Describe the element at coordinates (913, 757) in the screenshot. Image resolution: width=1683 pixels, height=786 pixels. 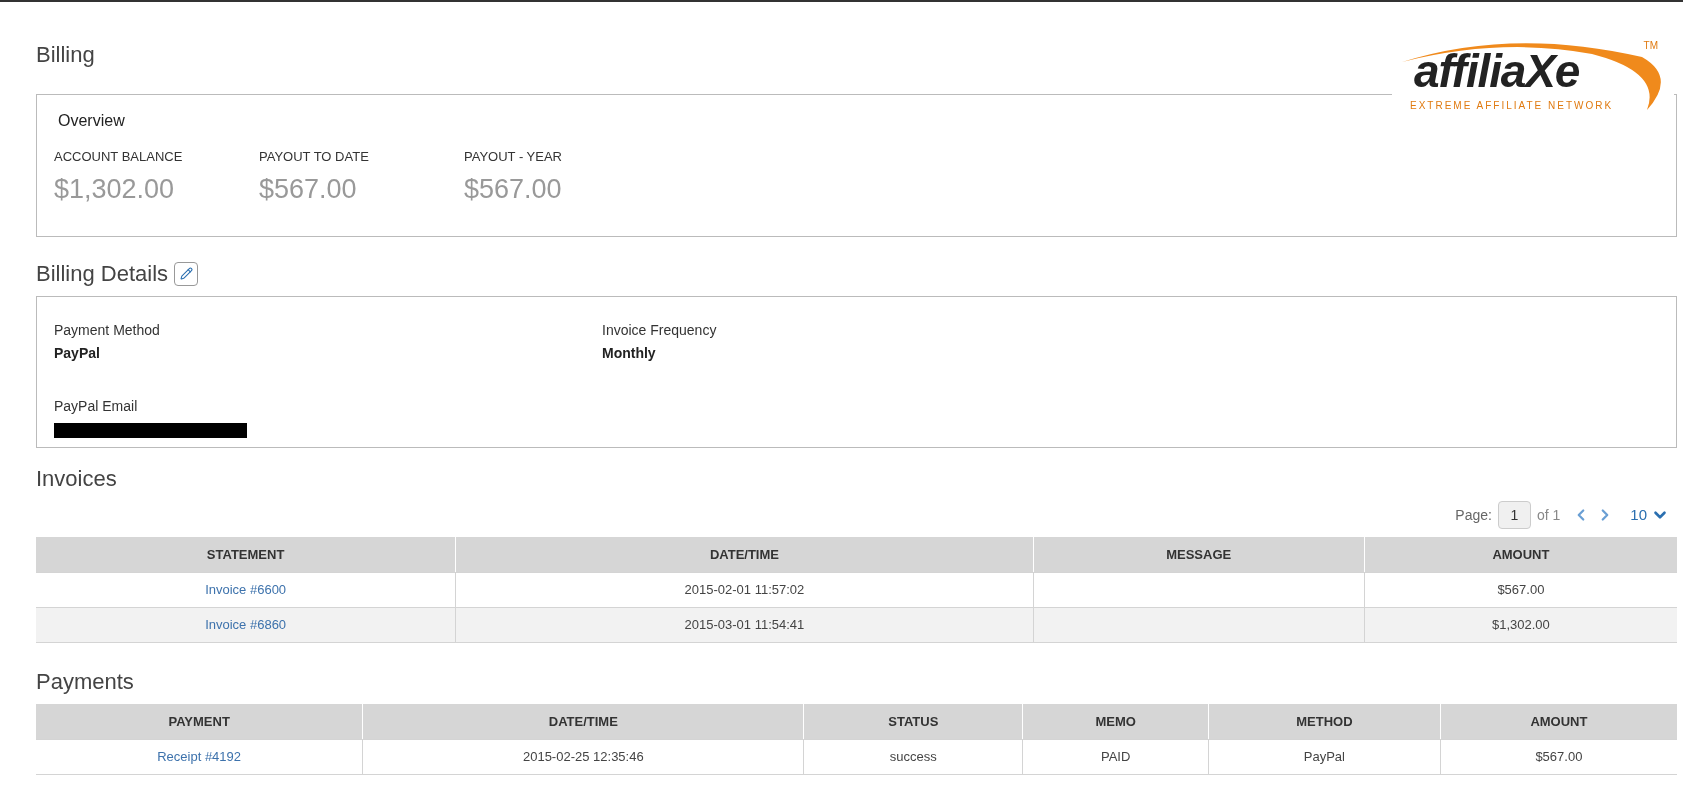
I see `table-cell-text: success` at that location.